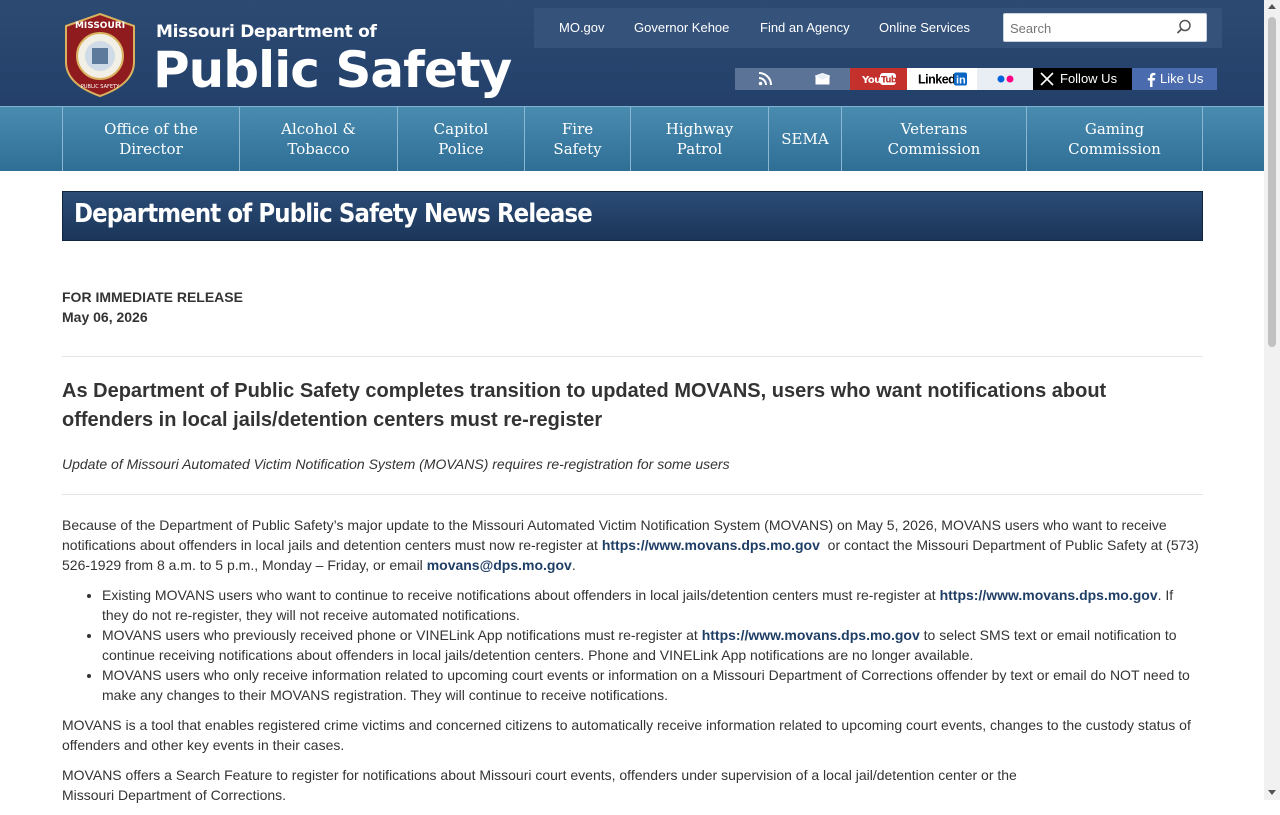 This screenshot has width=1280, height=815. What do you see at coordinates (1182, 78) in the screenshot?
I see `facebook-like-label: Like Us` at bounding box center [1182, 78].